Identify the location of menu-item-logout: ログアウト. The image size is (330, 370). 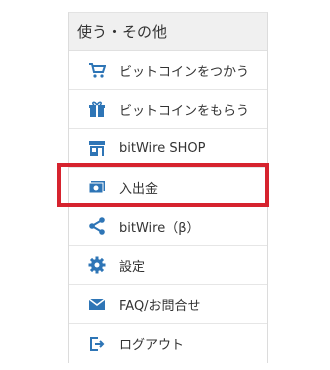
(168, 343).